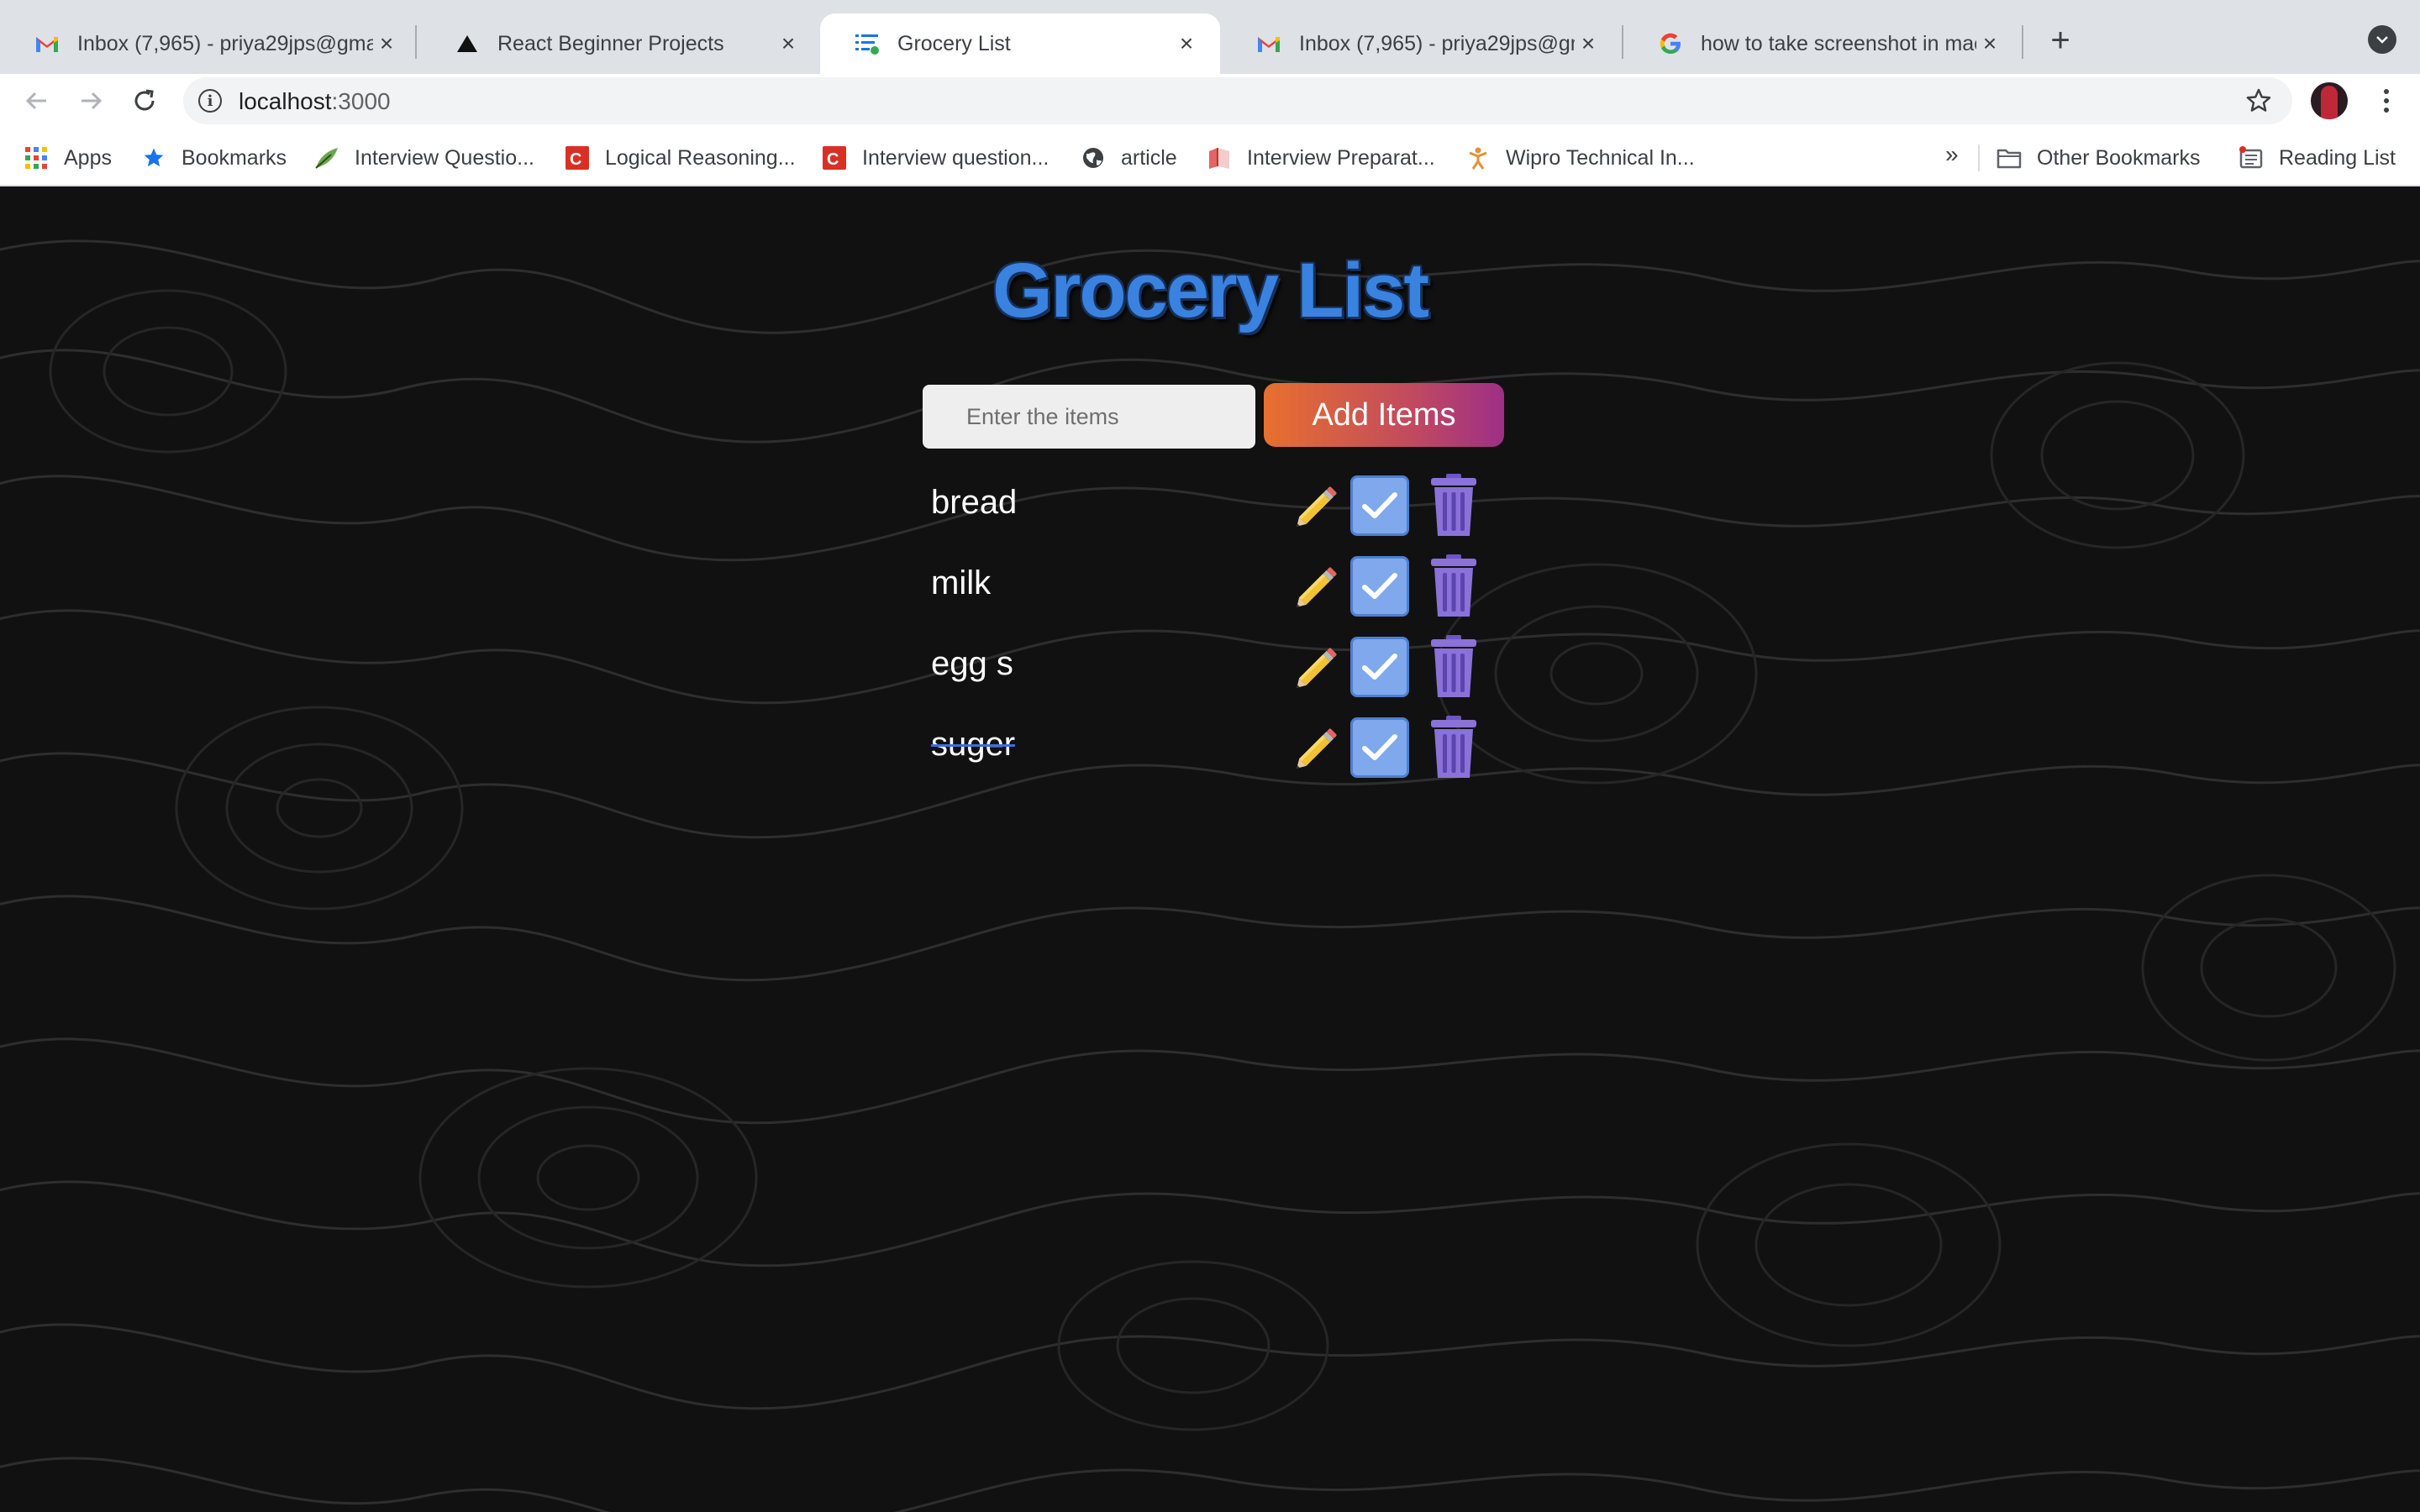 The image size is (2420, 1512). What do you see at coordinates (868, 43) in the screenshot?
I see `list-icon` at bounding box center [868, 43].